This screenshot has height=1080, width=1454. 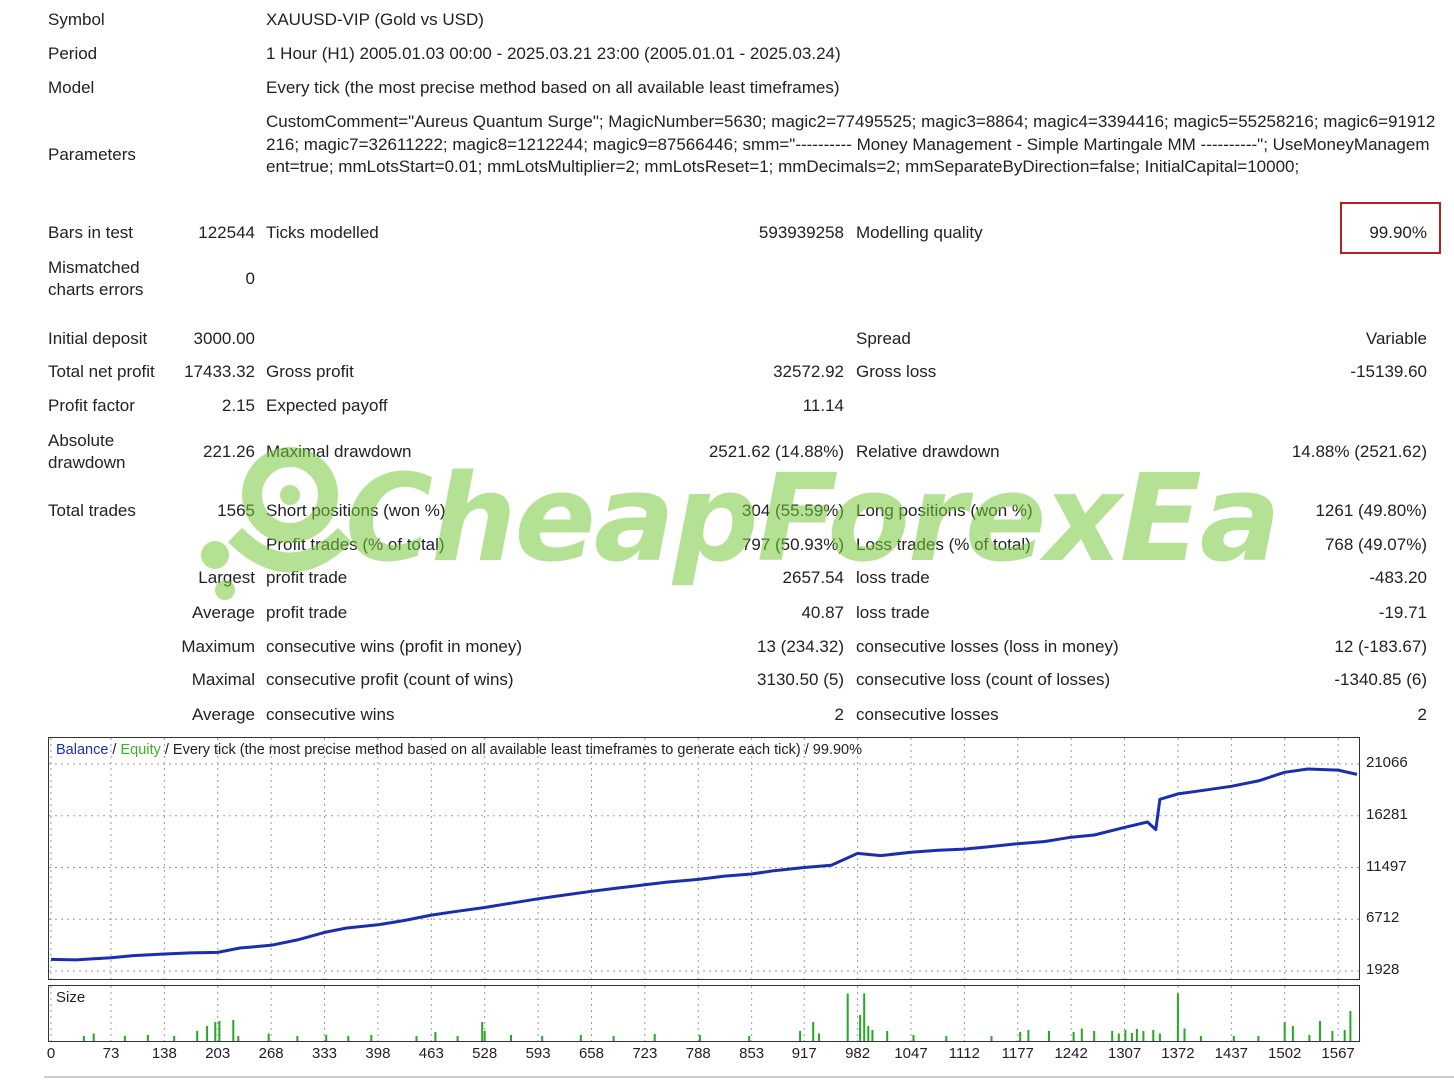 I want to click on long-positions-value: 1261 (49.80%), so click(x=1371, y=510).